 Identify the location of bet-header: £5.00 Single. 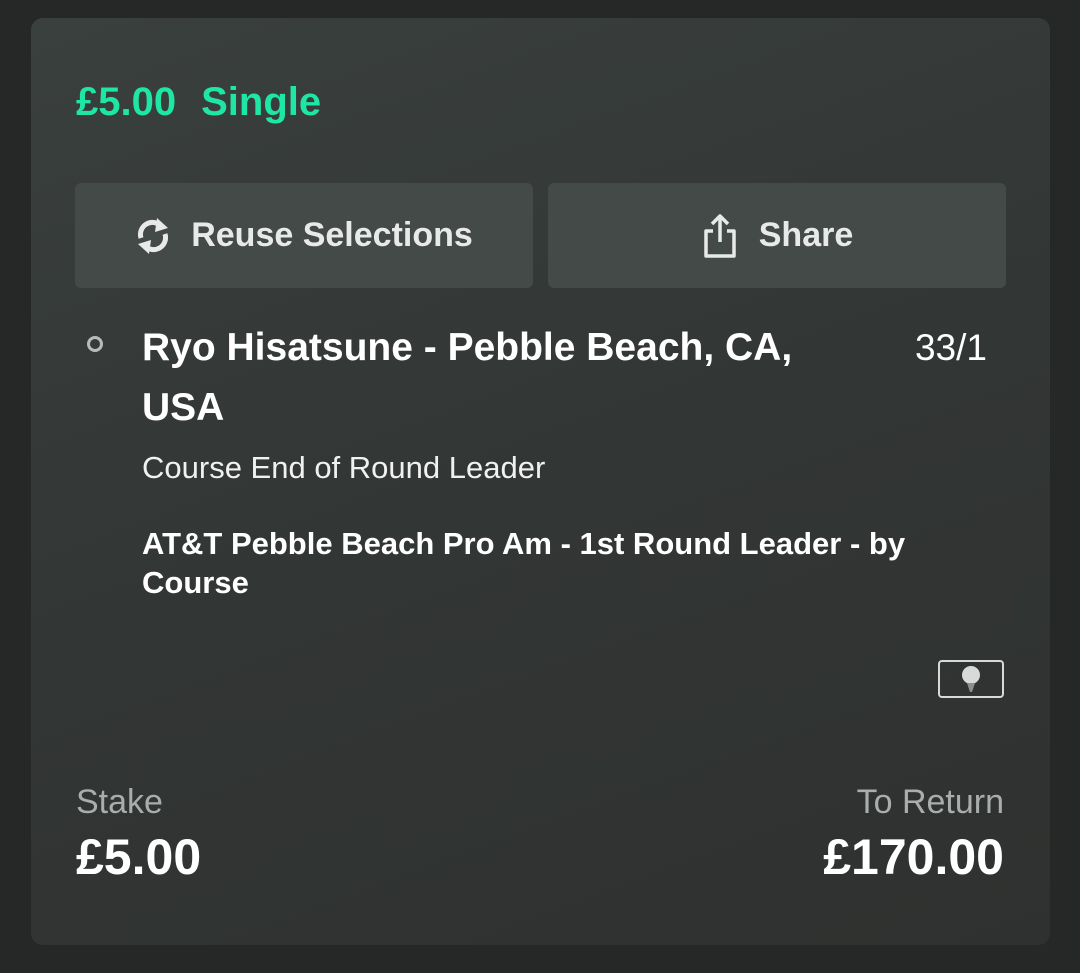
(198, 102).